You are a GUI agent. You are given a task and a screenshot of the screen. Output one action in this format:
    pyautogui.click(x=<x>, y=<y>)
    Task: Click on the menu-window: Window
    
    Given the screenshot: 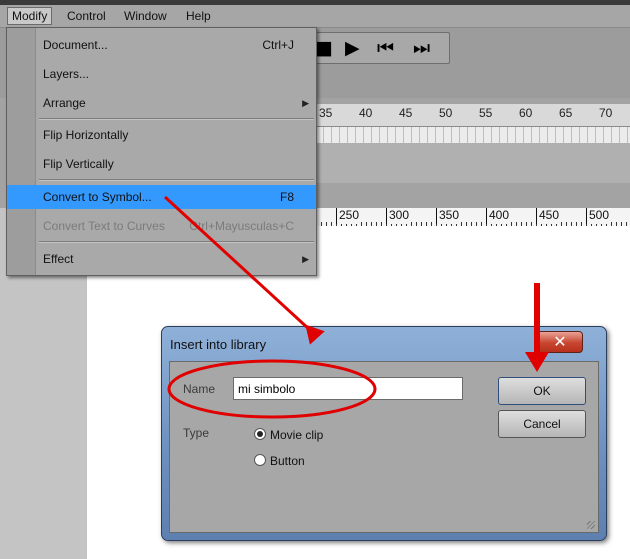 What is the action you would take?
    pyautogui.click(x=145, y=16)
    